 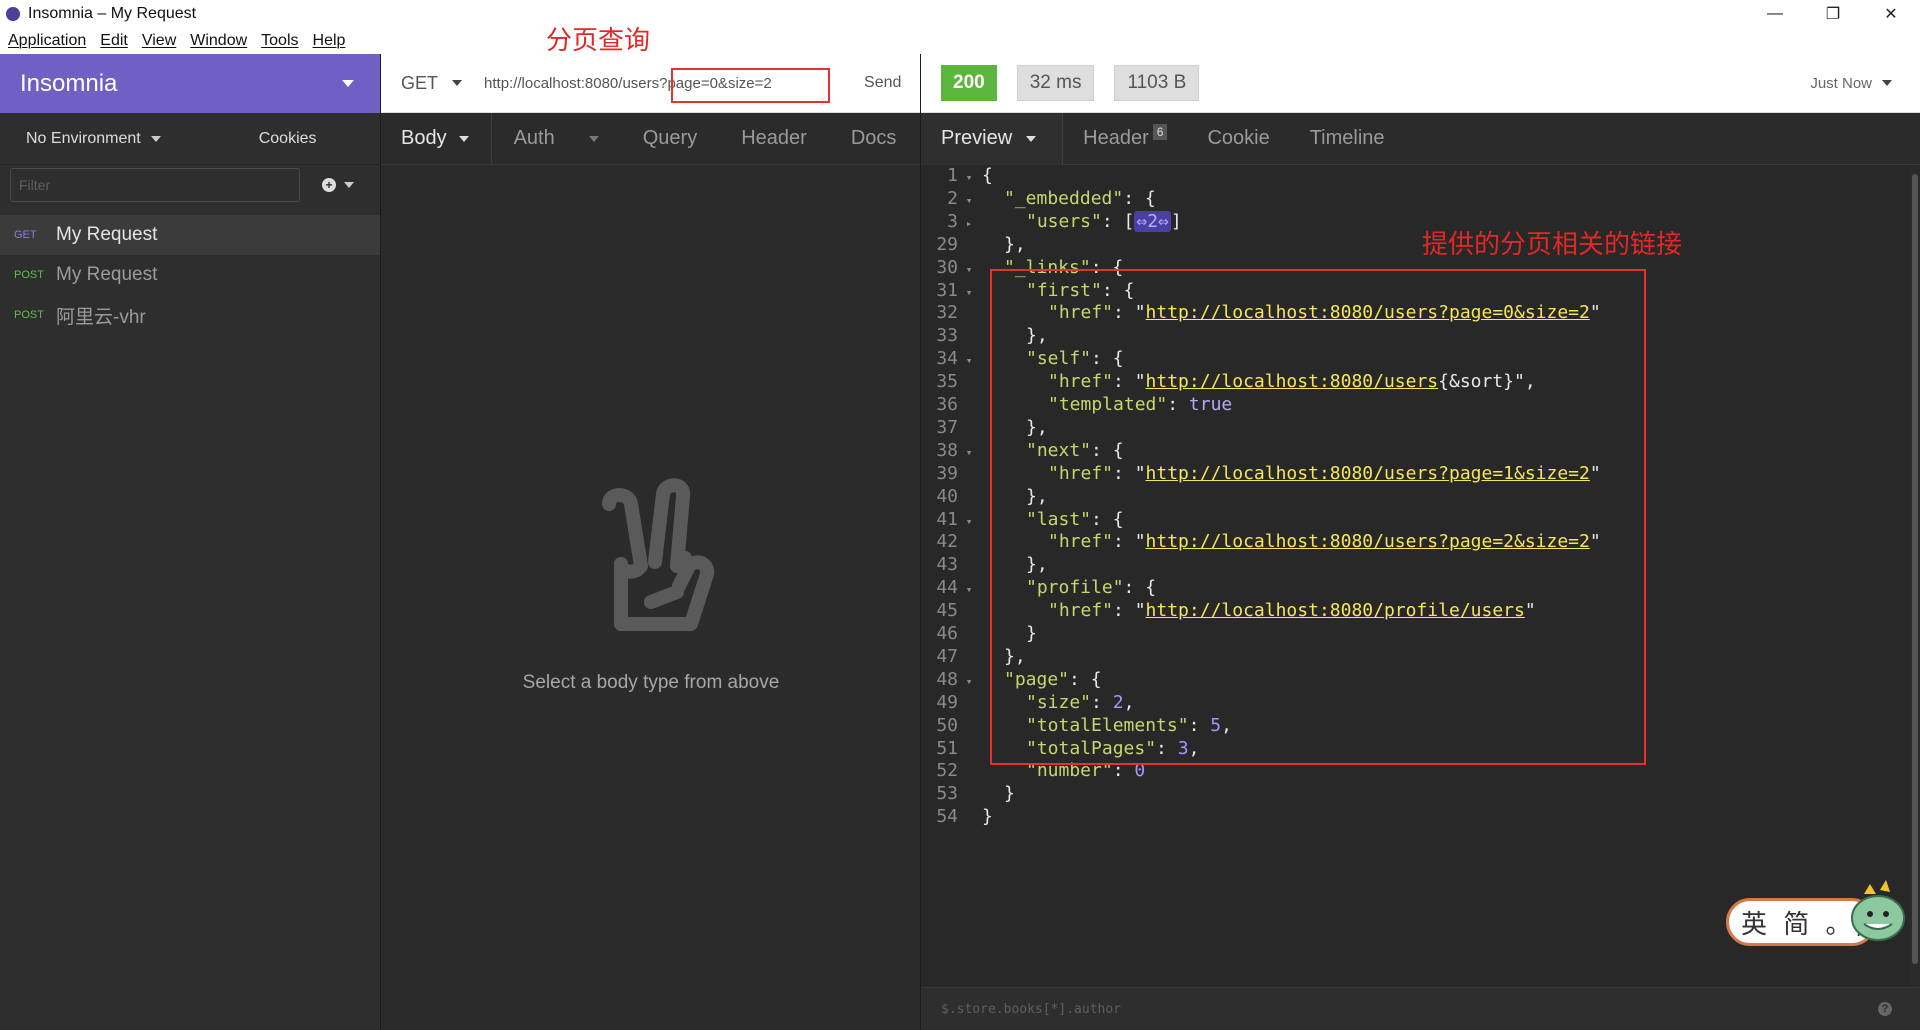 What do you see at coordinates (190, 315) in the screenshot?
I see `request-item: POST 阿里云-vhr` at bounding box center [190, 315].